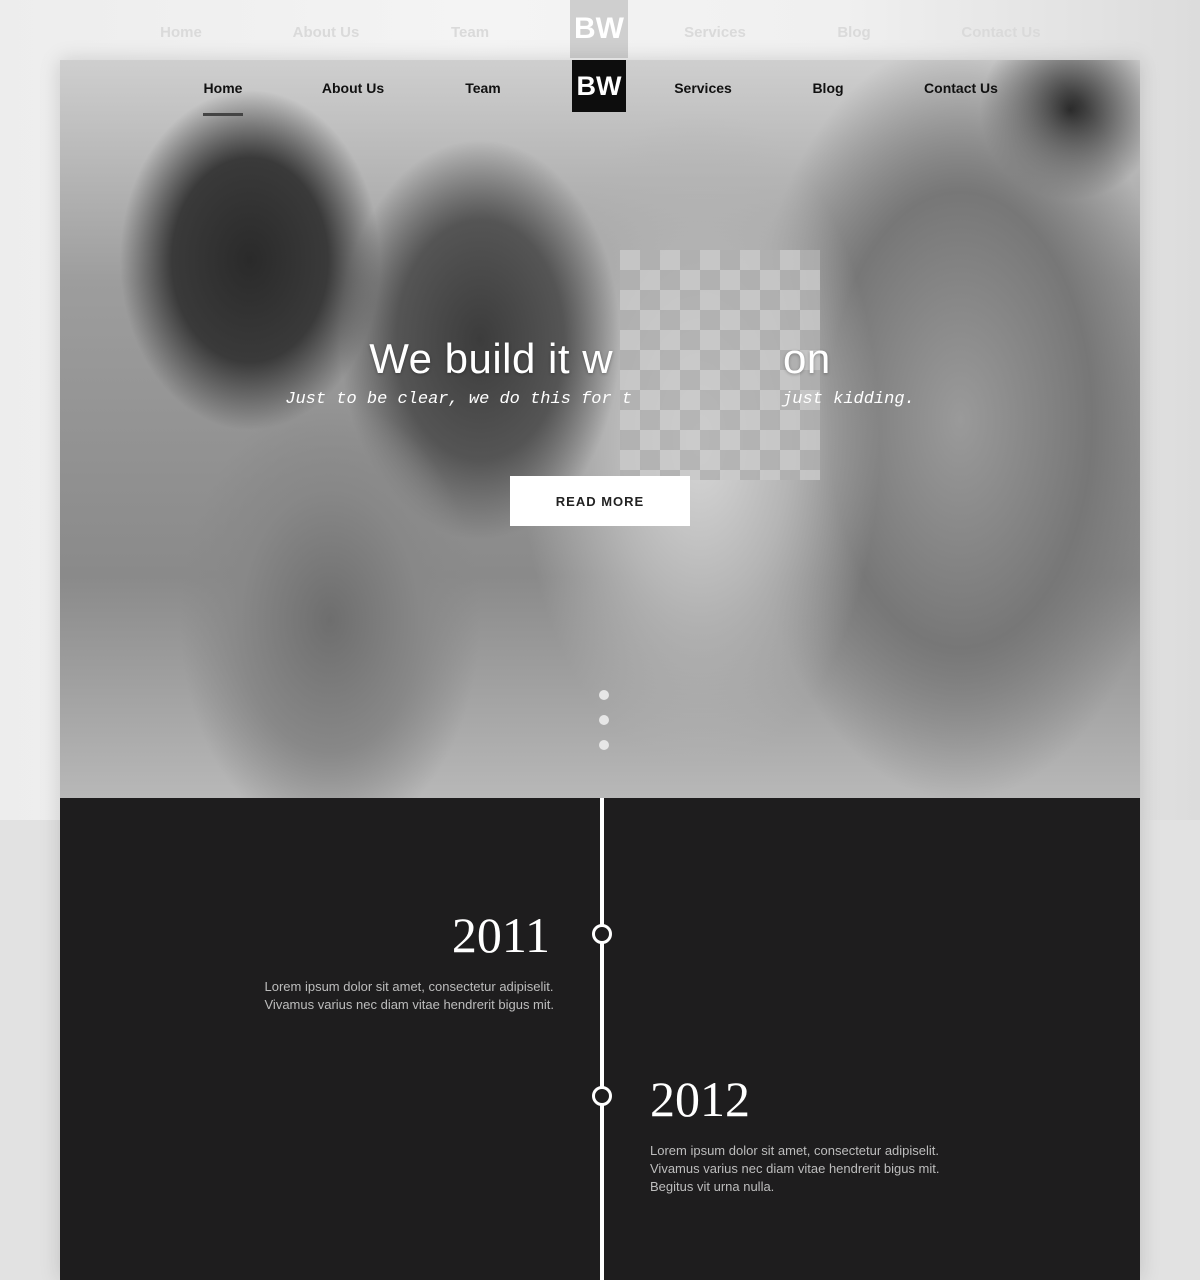 This screenshot has height=1280, width=1200. I want to click on ghost-nav-blog: Blog, so click(854, 32).